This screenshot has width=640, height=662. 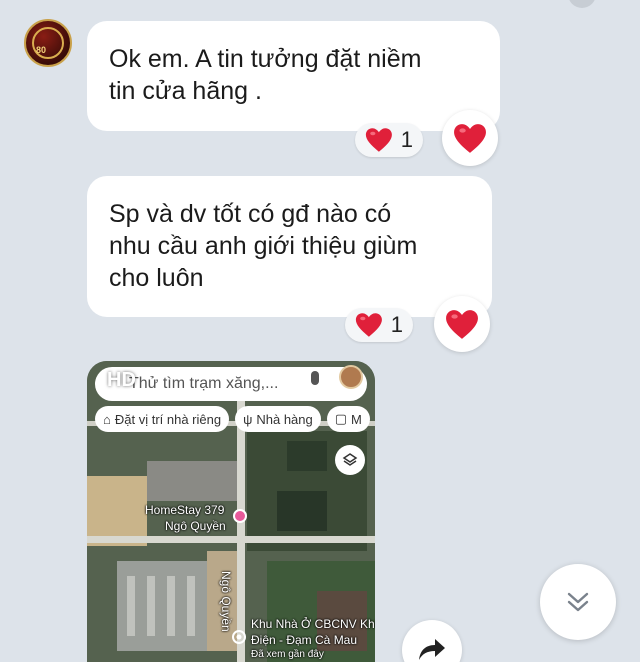 I want to click on layers-button, so click(x=350, y=460).